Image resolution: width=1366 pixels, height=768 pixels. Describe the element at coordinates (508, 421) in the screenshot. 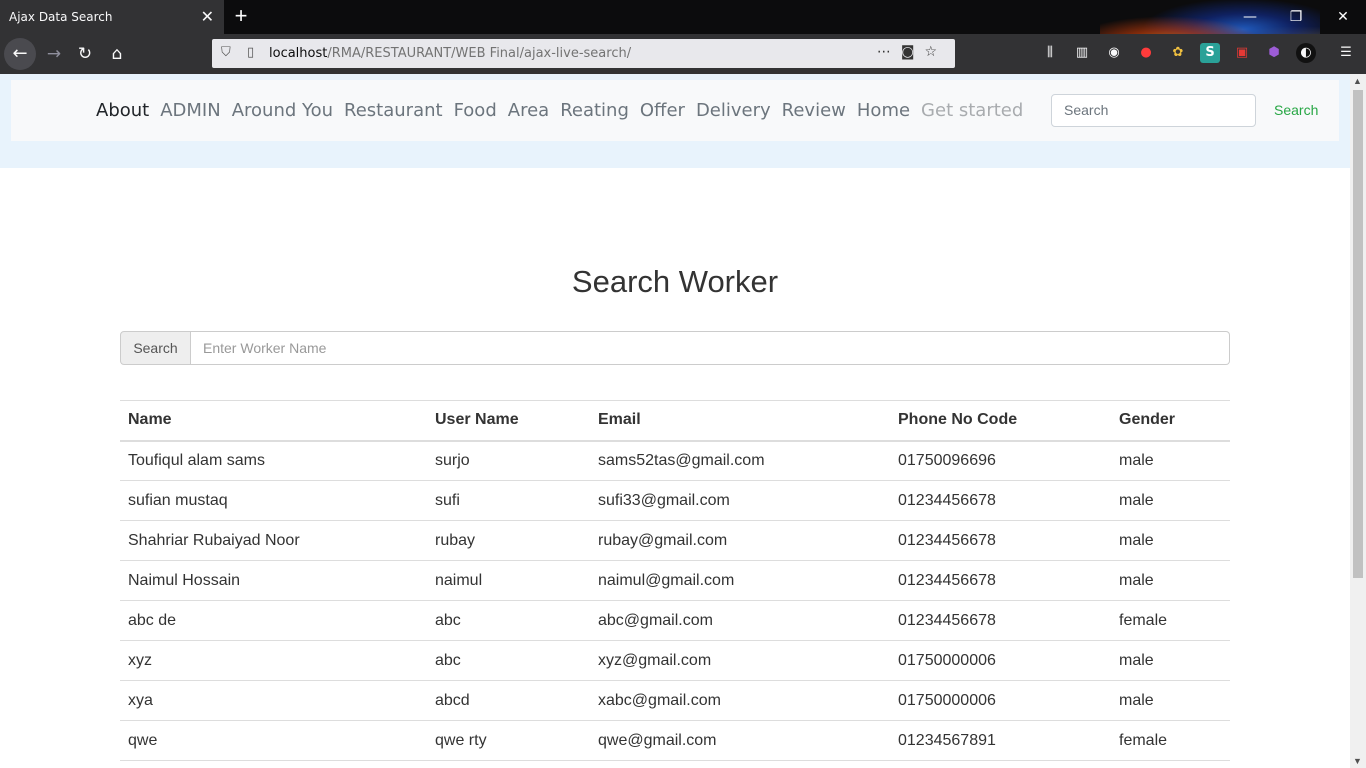

I see `header-user-name: User Name` at that location.